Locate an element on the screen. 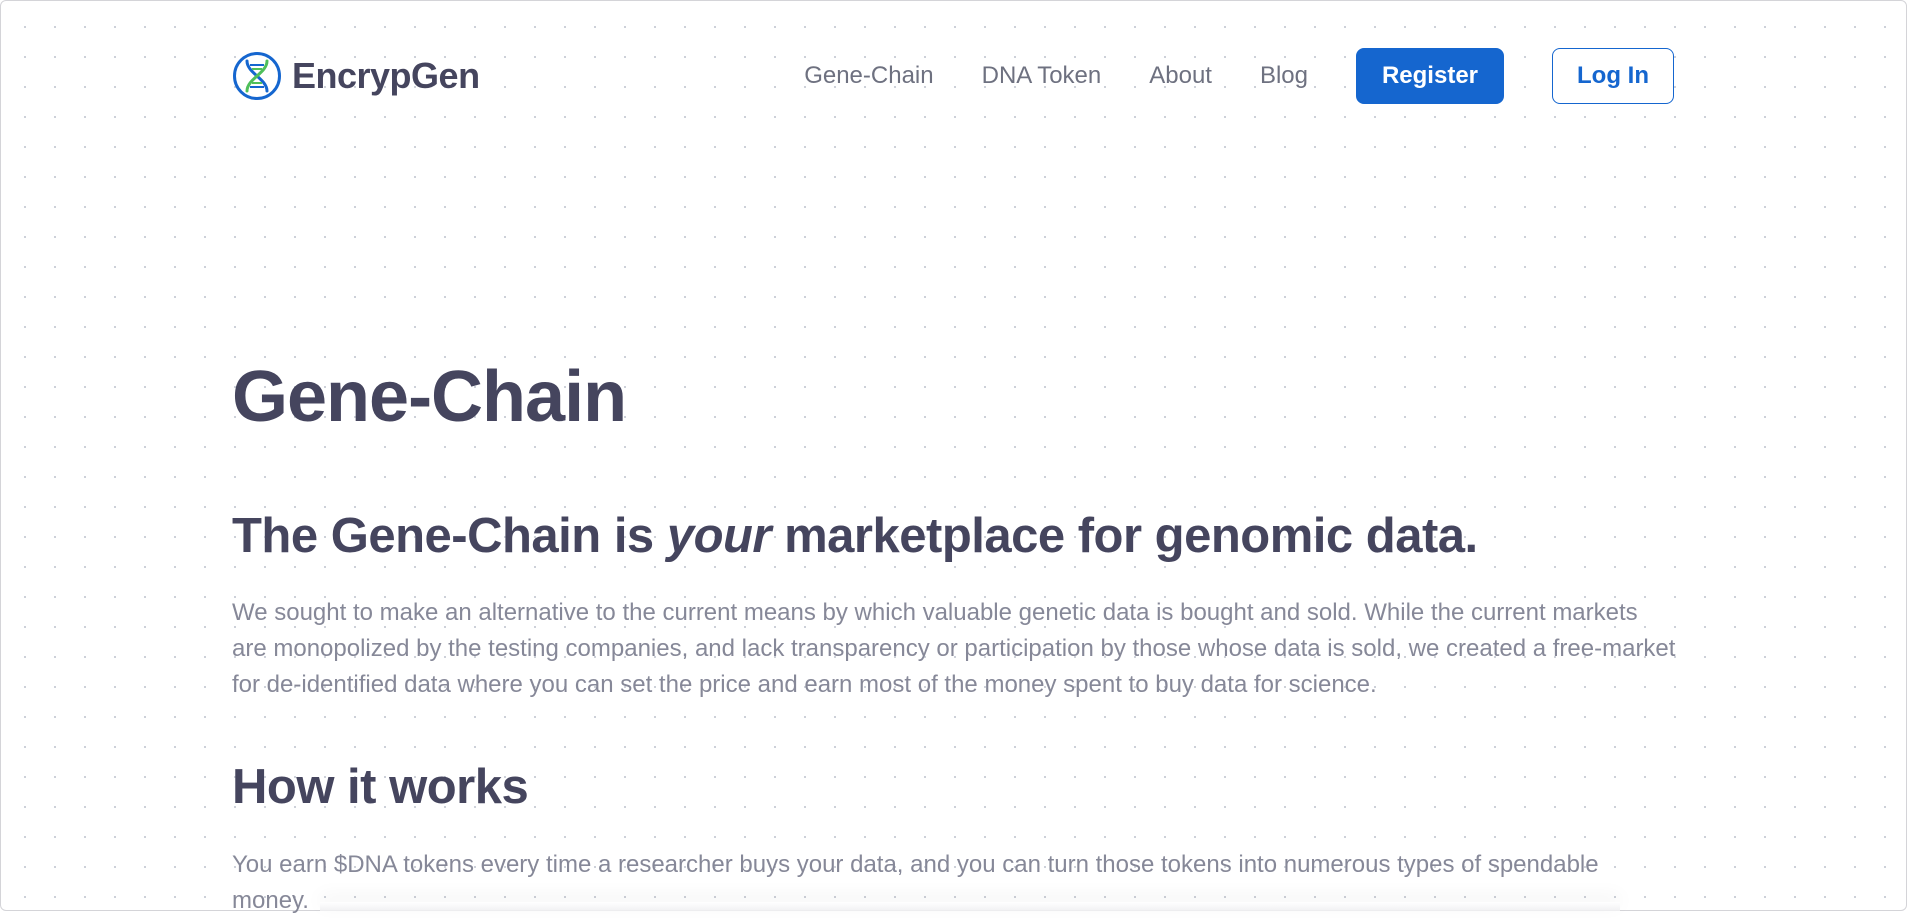 Image resolution: width=1907 pixels, height=919 pixels. nav-link-dna-token: DNA Token is located at coordinates (1042, 76).